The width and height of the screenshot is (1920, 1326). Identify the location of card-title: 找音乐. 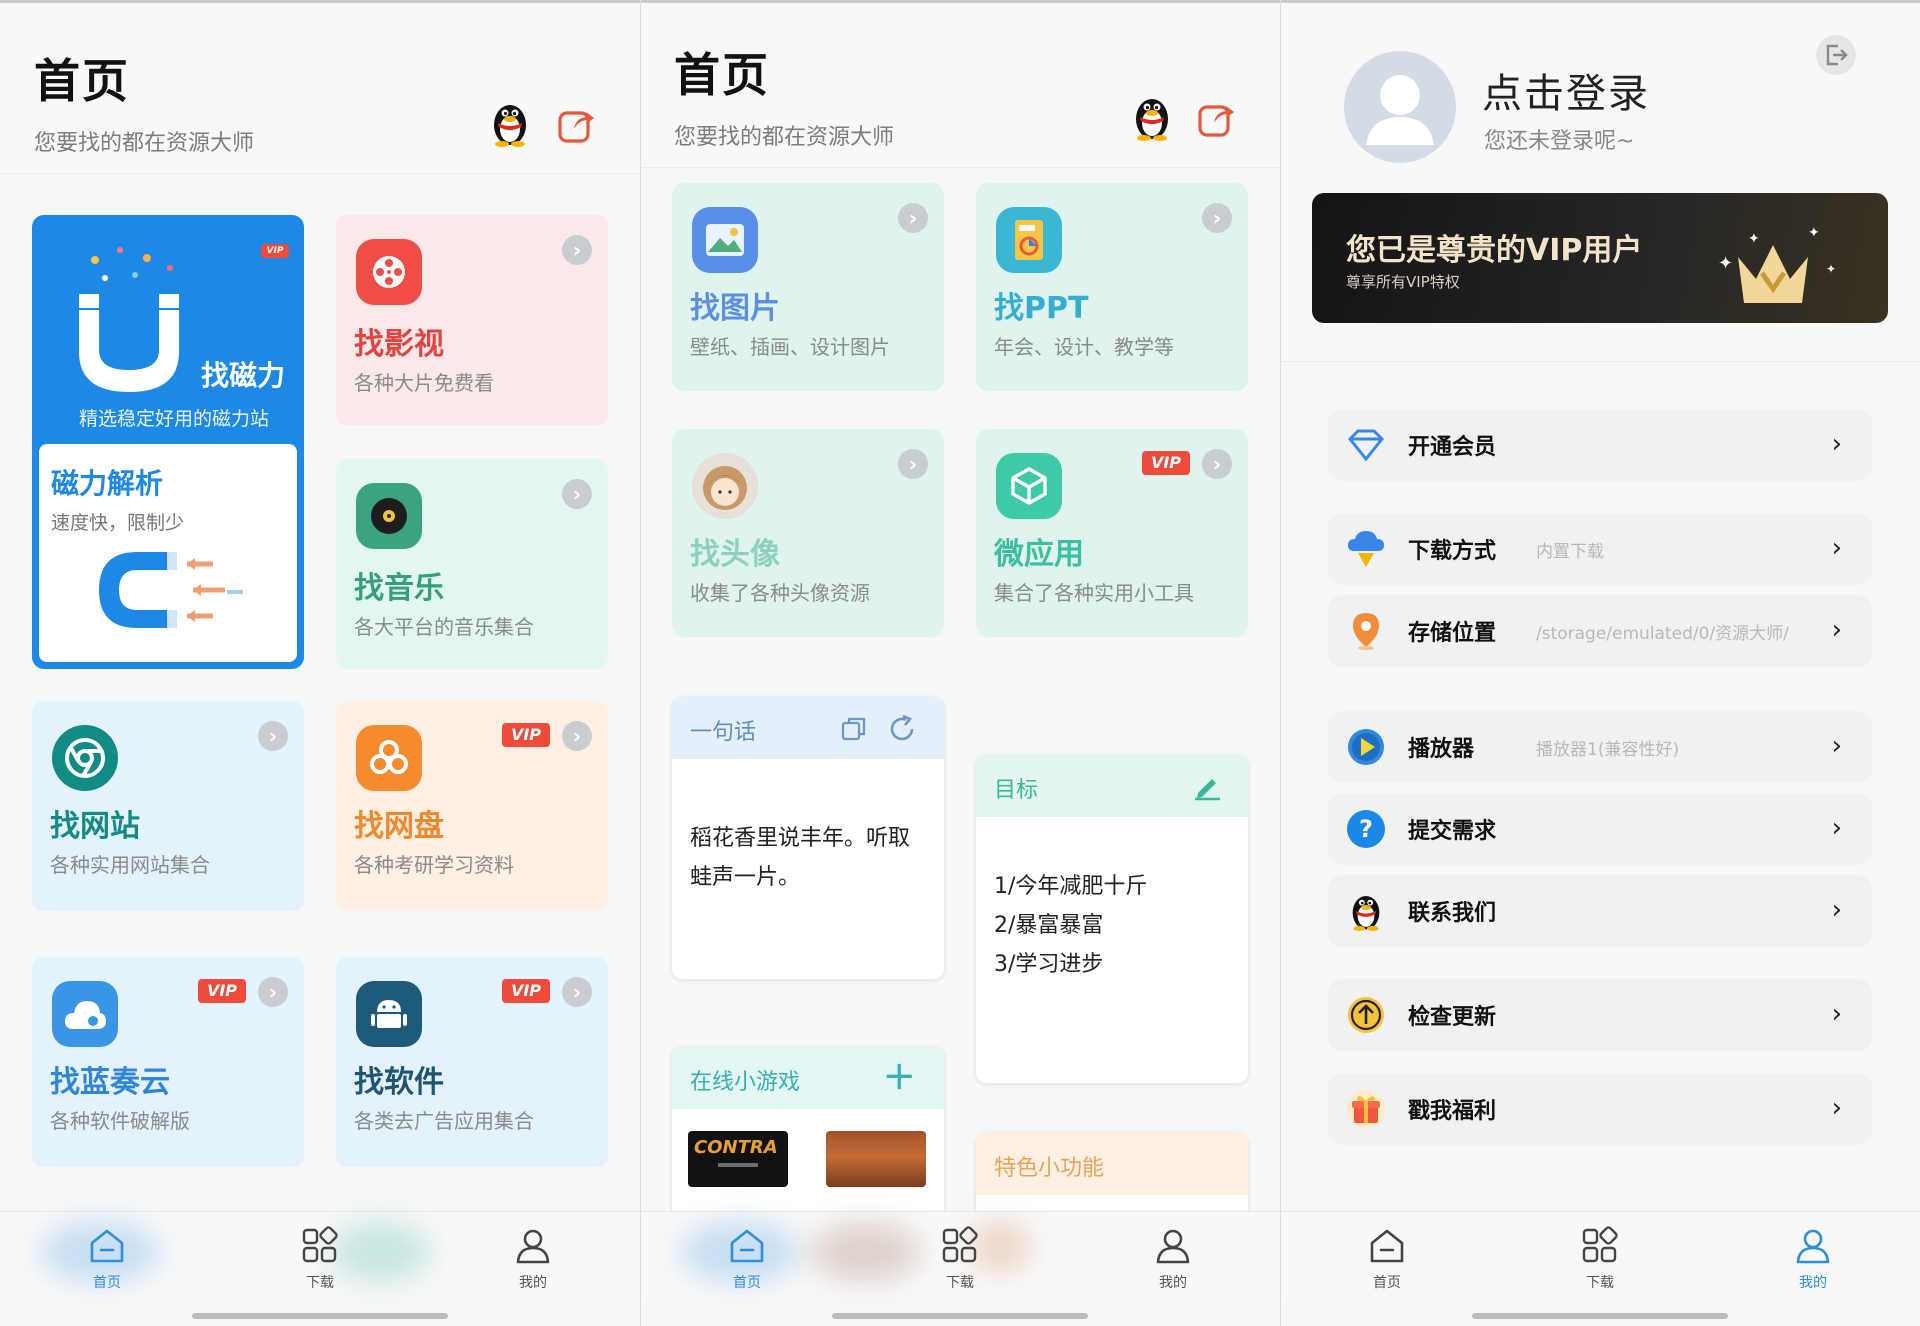
(399, 588).